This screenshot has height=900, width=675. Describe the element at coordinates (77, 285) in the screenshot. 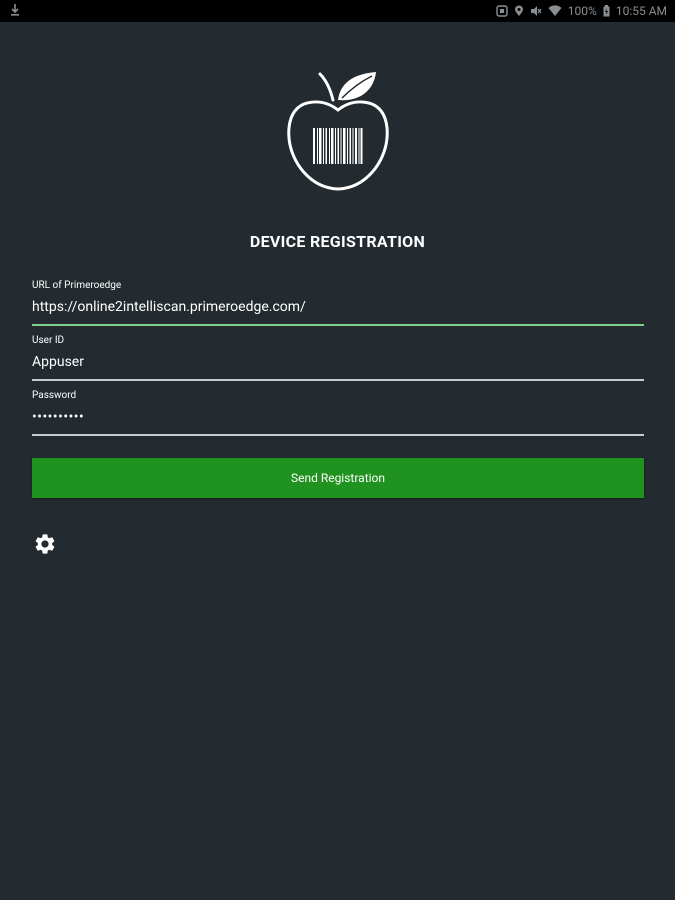

I see `url-field-label: URL of Primeroedge` at that location.